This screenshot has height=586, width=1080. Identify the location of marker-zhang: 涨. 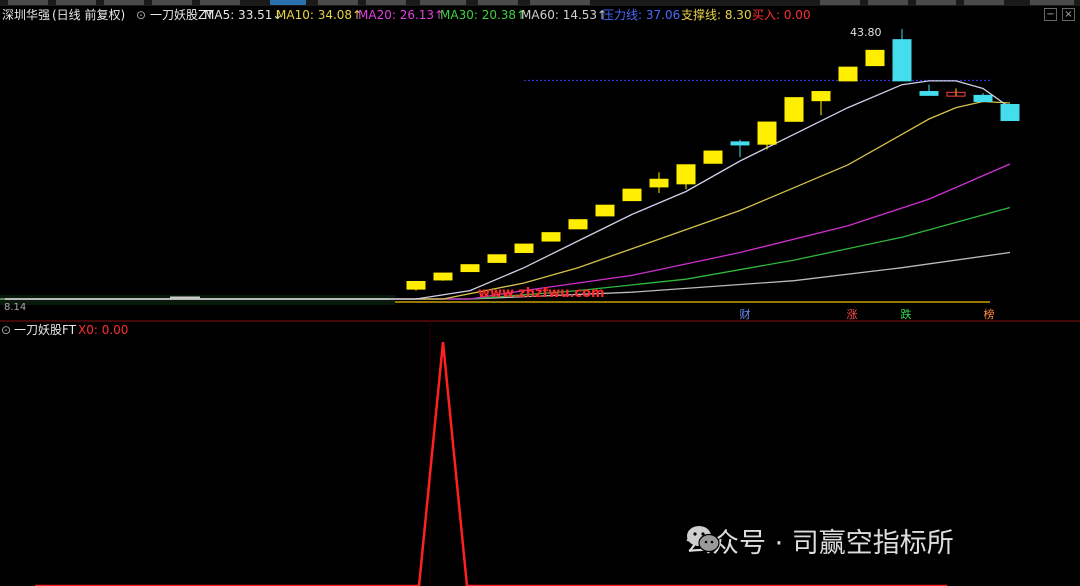
(852, 314).